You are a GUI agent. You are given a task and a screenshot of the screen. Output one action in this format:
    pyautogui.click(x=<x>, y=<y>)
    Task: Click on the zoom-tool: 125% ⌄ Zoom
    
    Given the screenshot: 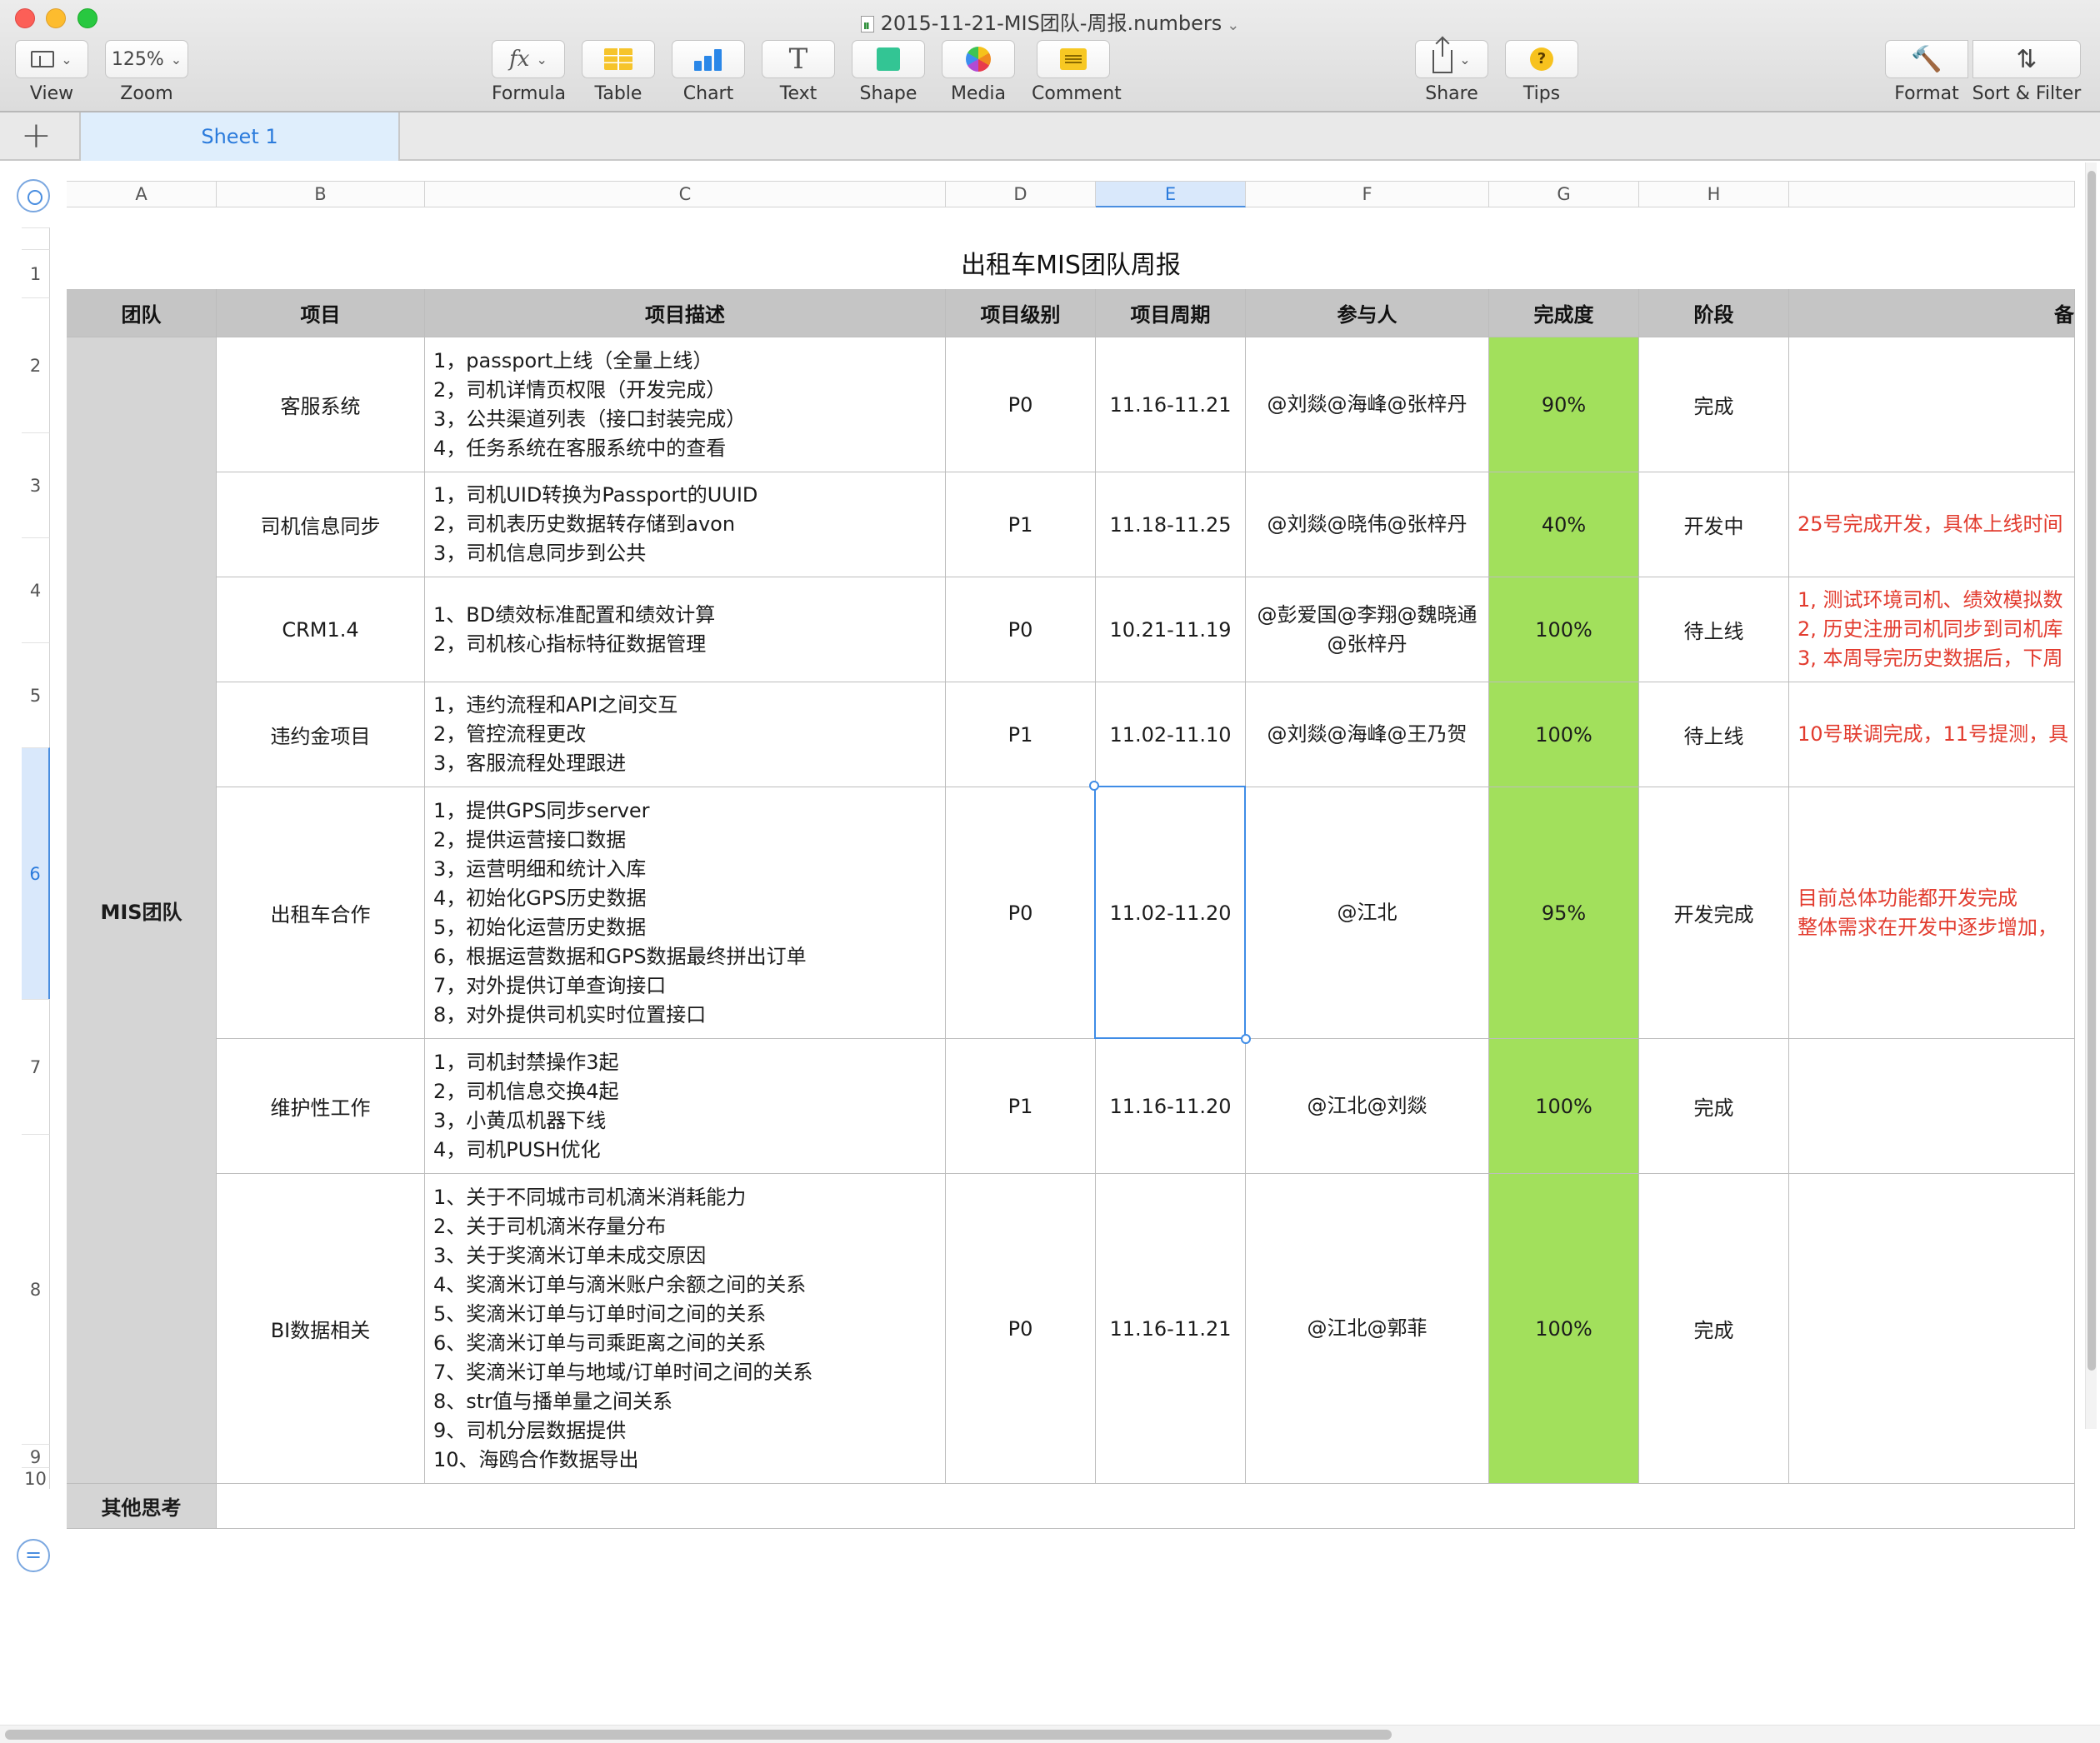 What is the action you would take?
    pyautogui.click(x=146, y=72)
    